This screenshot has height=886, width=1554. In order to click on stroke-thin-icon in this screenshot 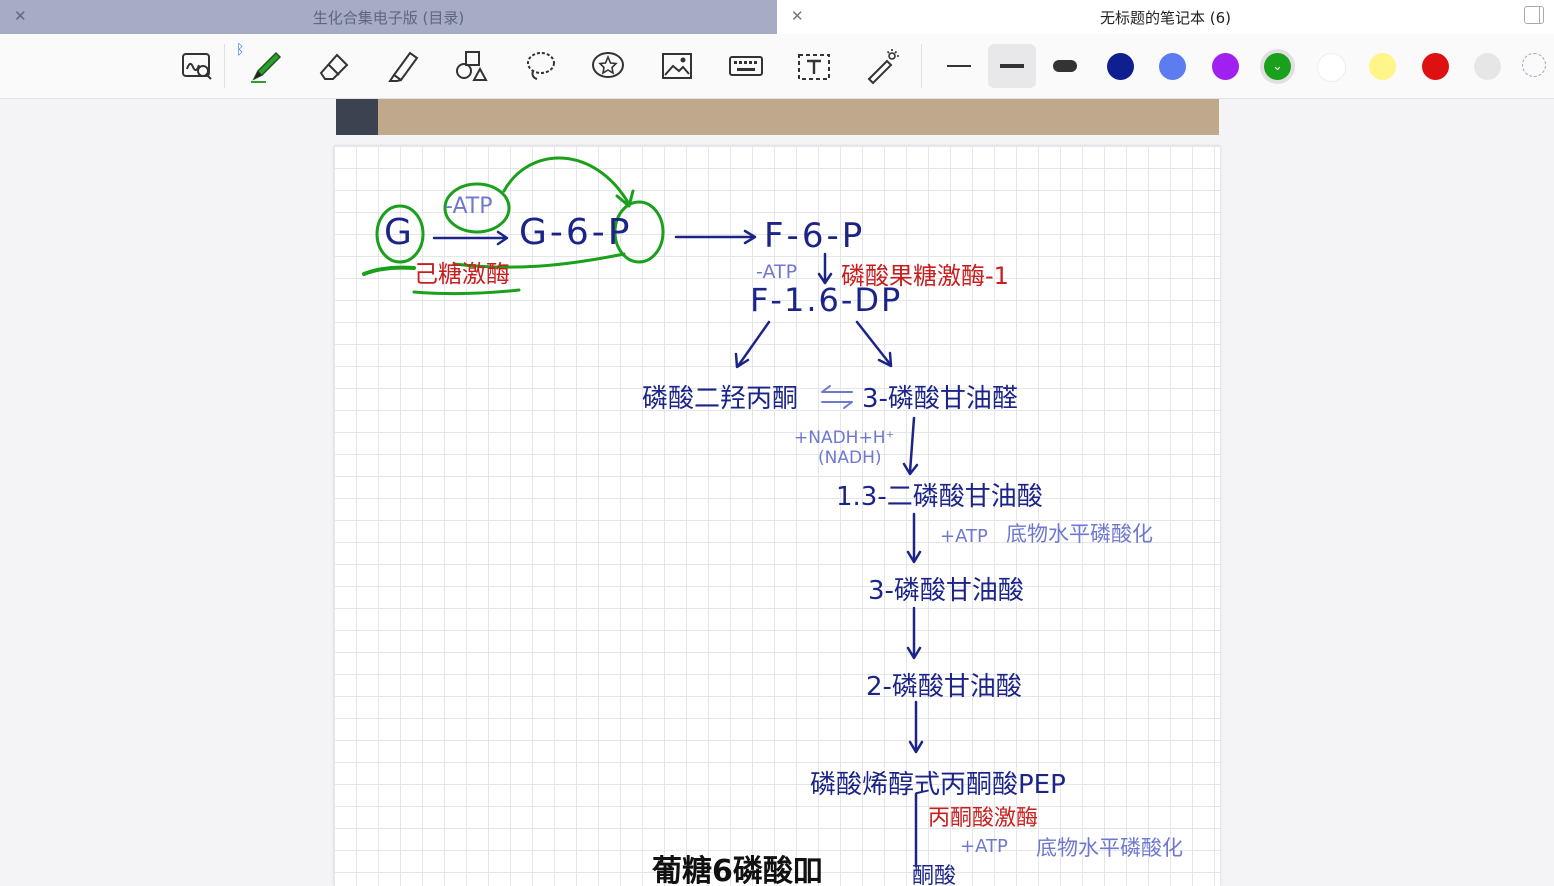, I will do `click(959, 66)`.